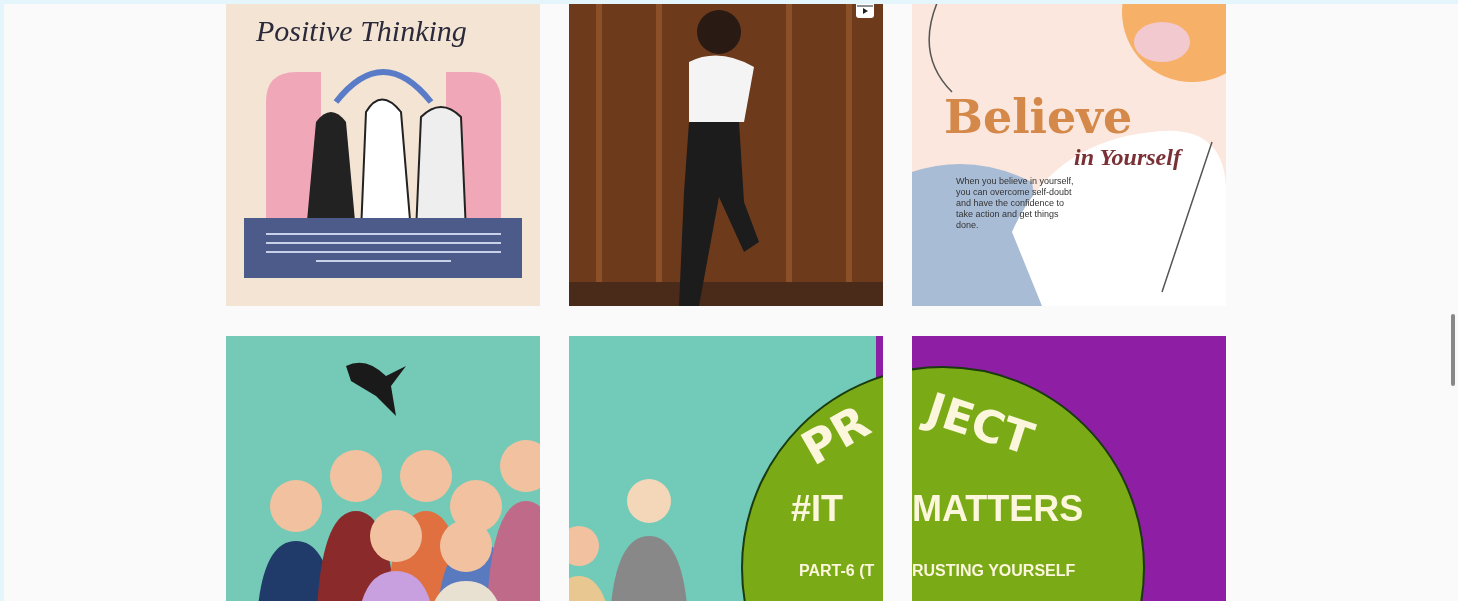  I want to click on poster-title: Positive Thinking, so click(361, 31).